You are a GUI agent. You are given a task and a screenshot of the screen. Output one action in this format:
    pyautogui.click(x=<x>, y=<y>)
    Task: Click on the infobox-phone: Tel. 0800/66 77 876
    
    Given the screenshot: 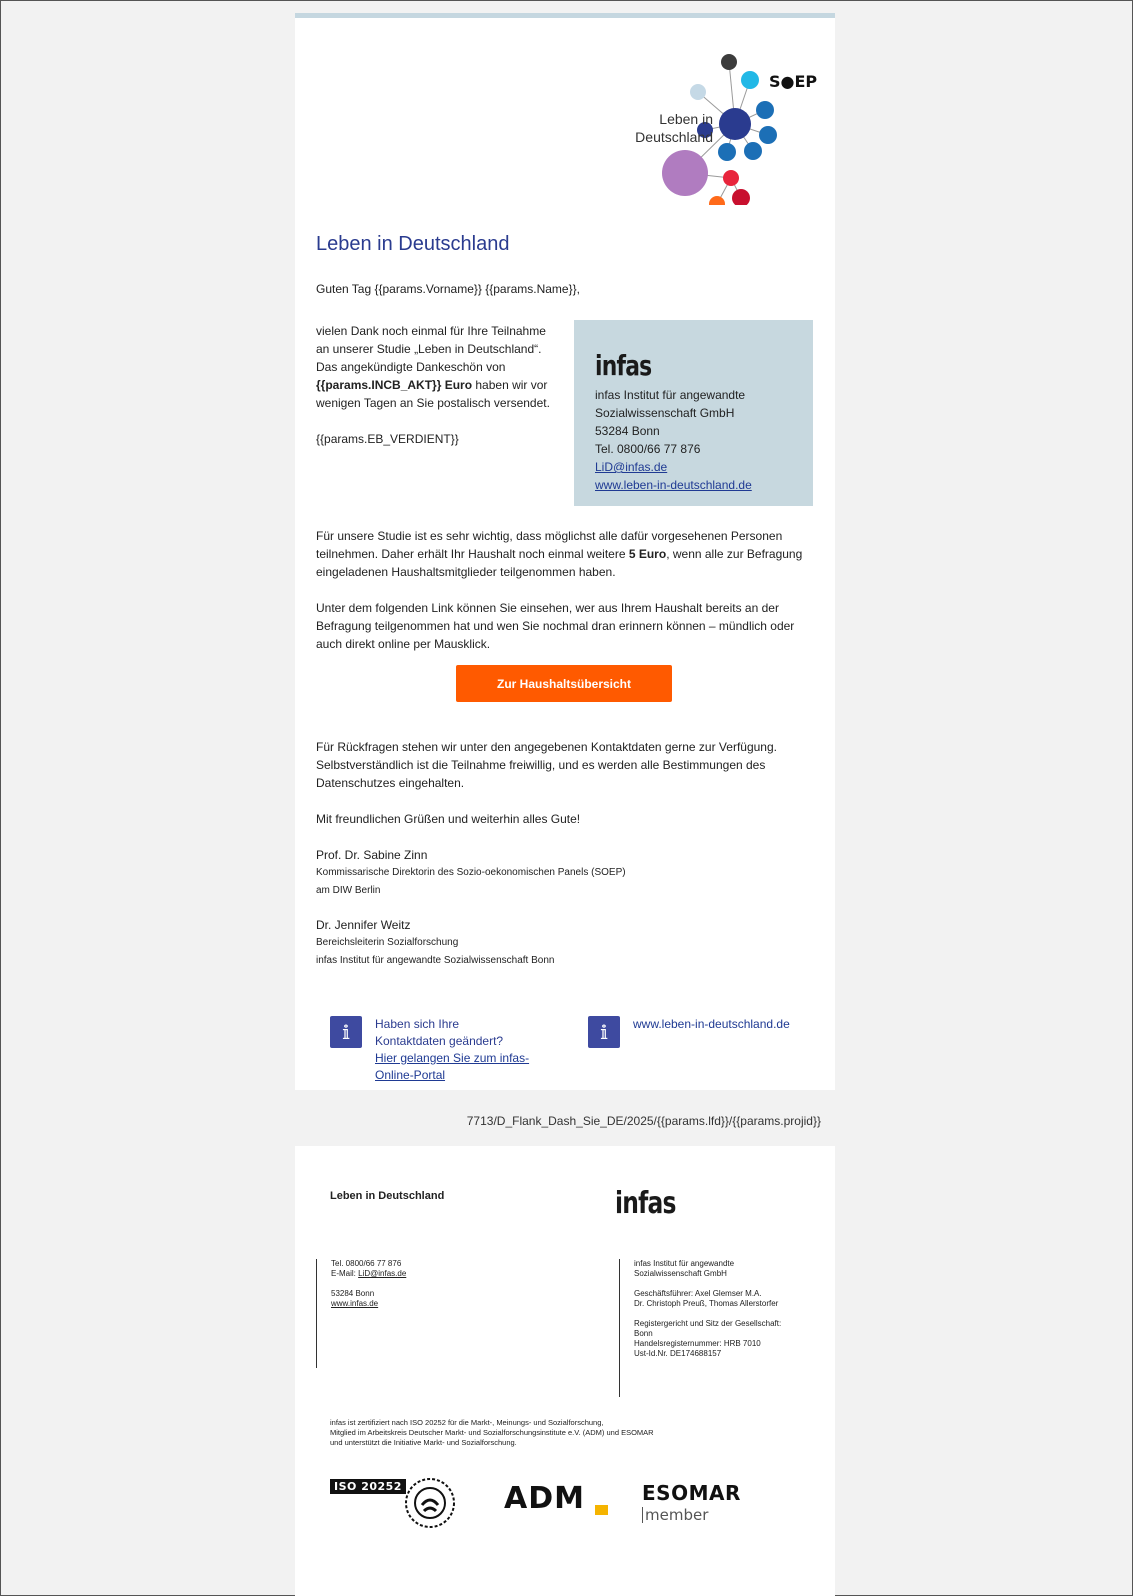 What is the action you would take?
    pyautogui.click(x=648, y=449)
    